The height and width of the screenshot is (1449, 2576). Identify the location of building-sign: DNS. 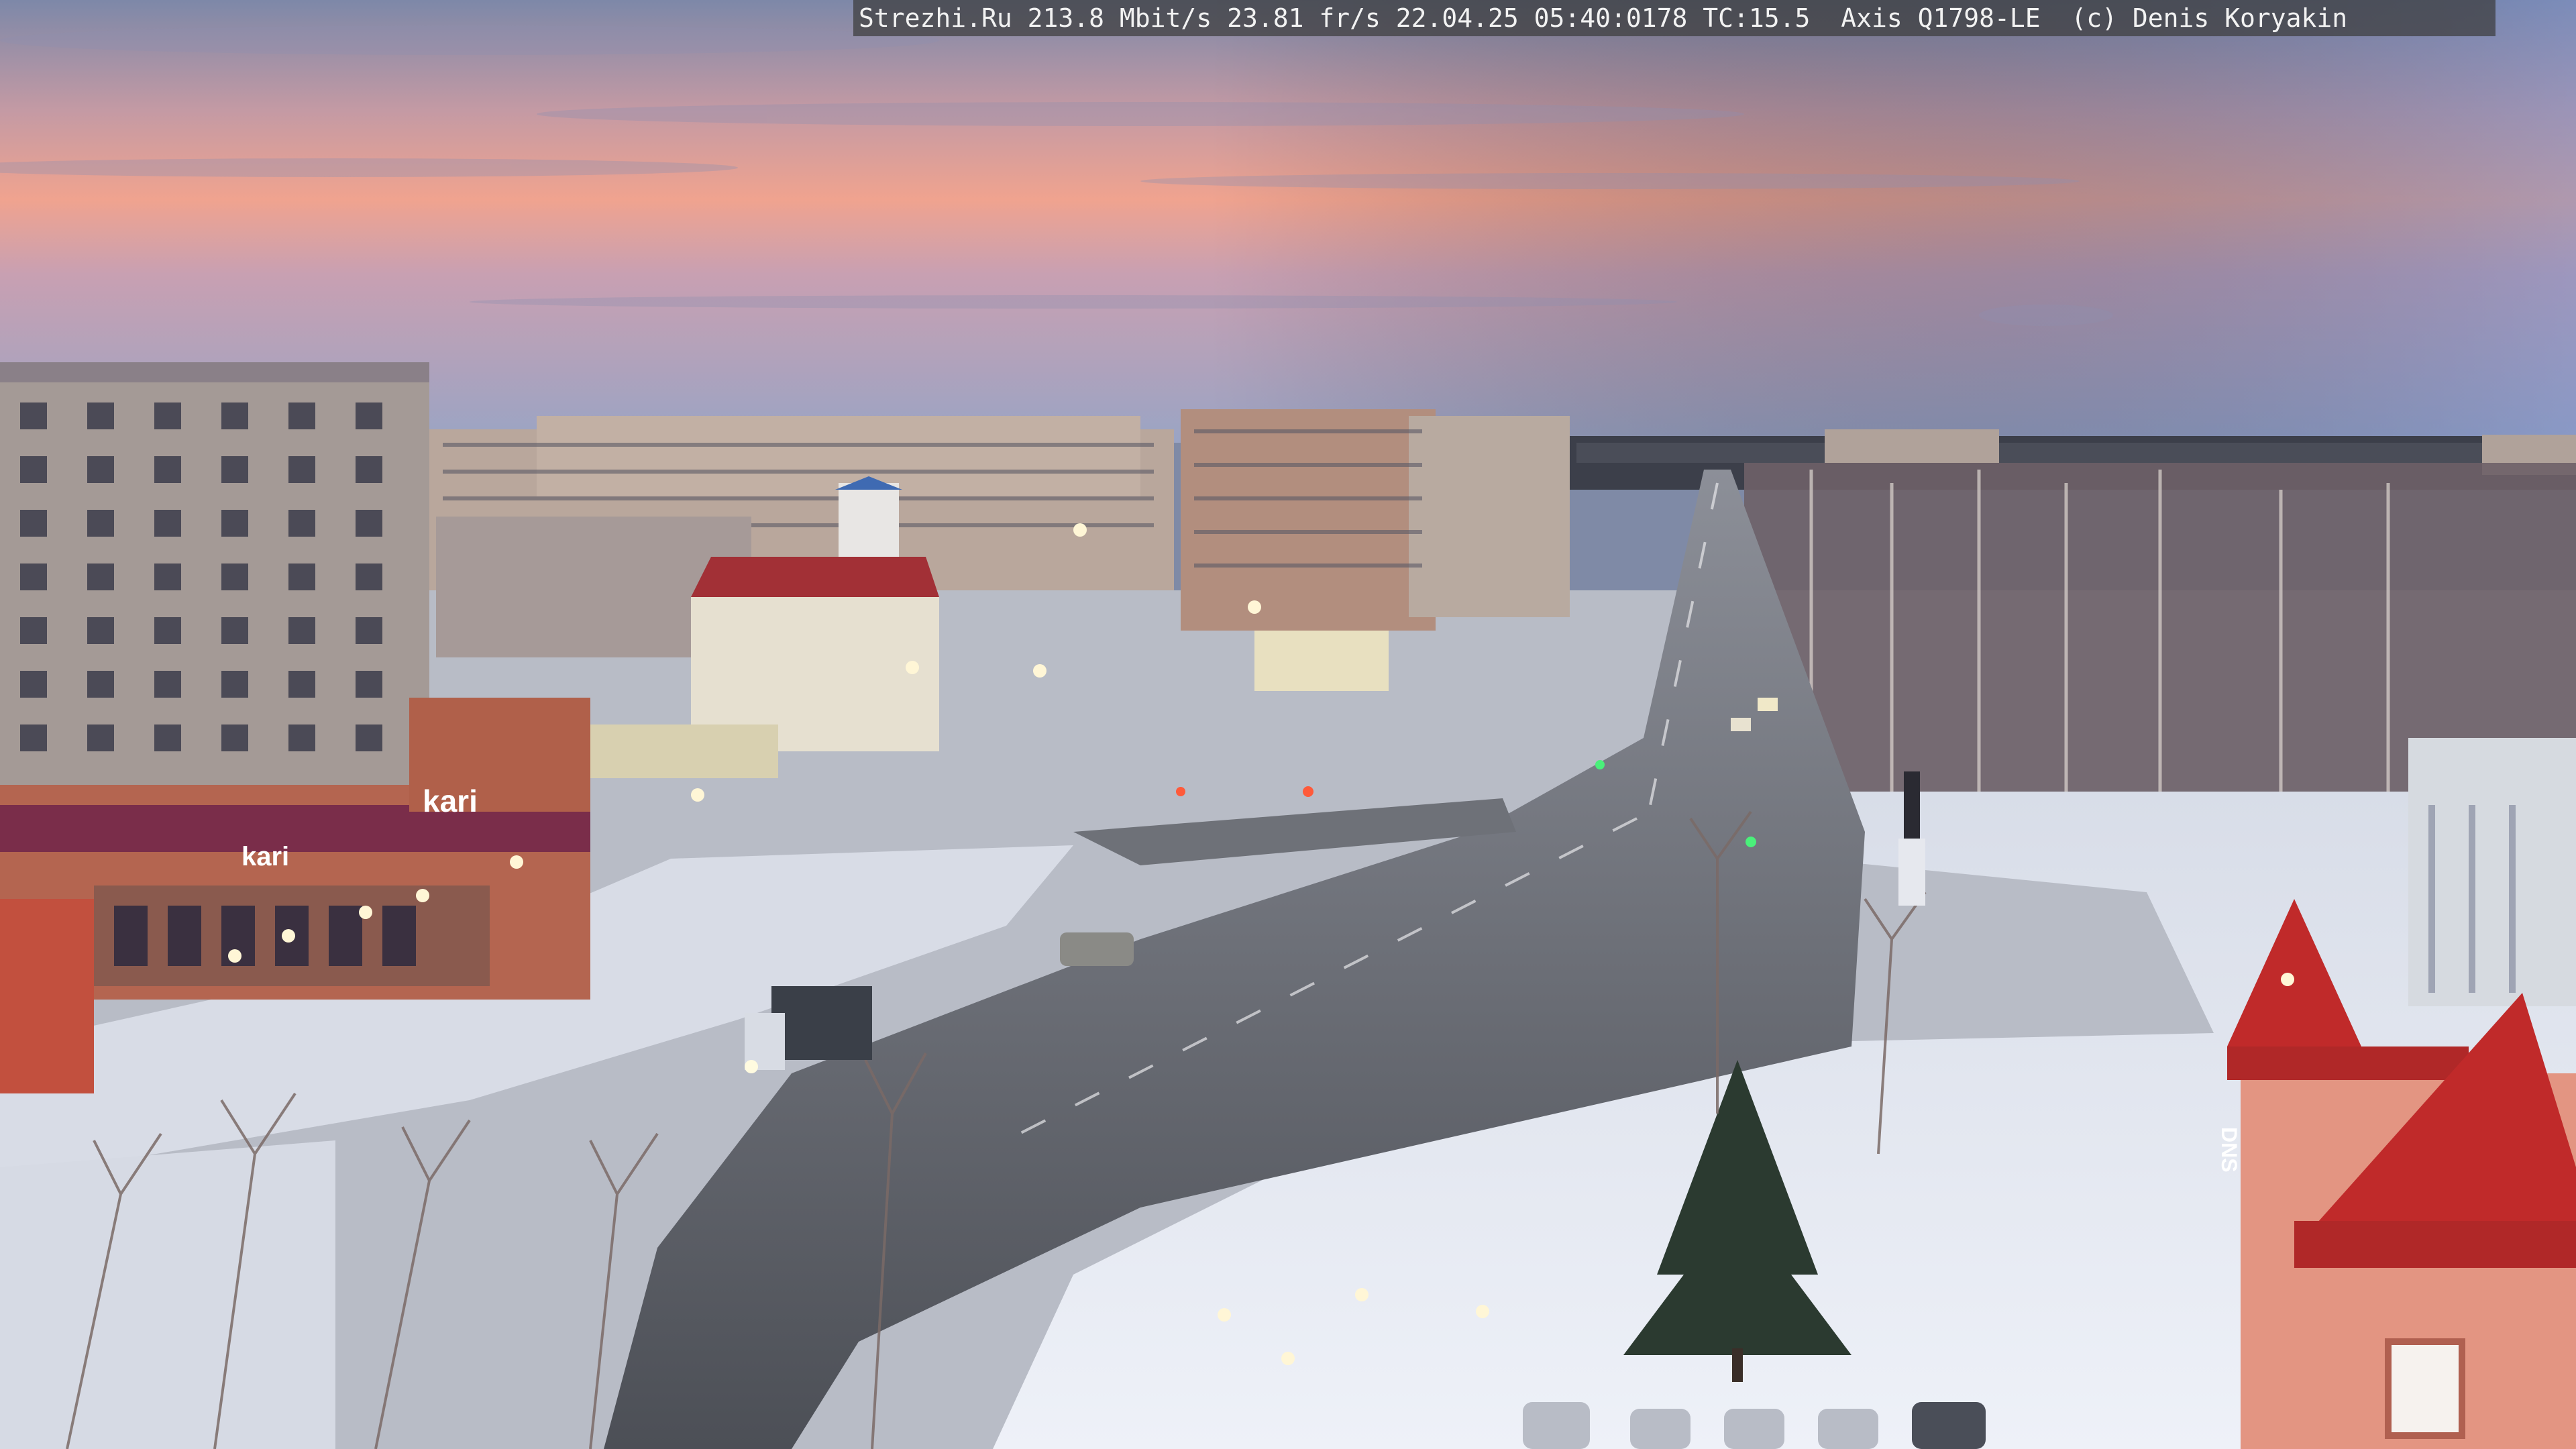
(2229, 1150).